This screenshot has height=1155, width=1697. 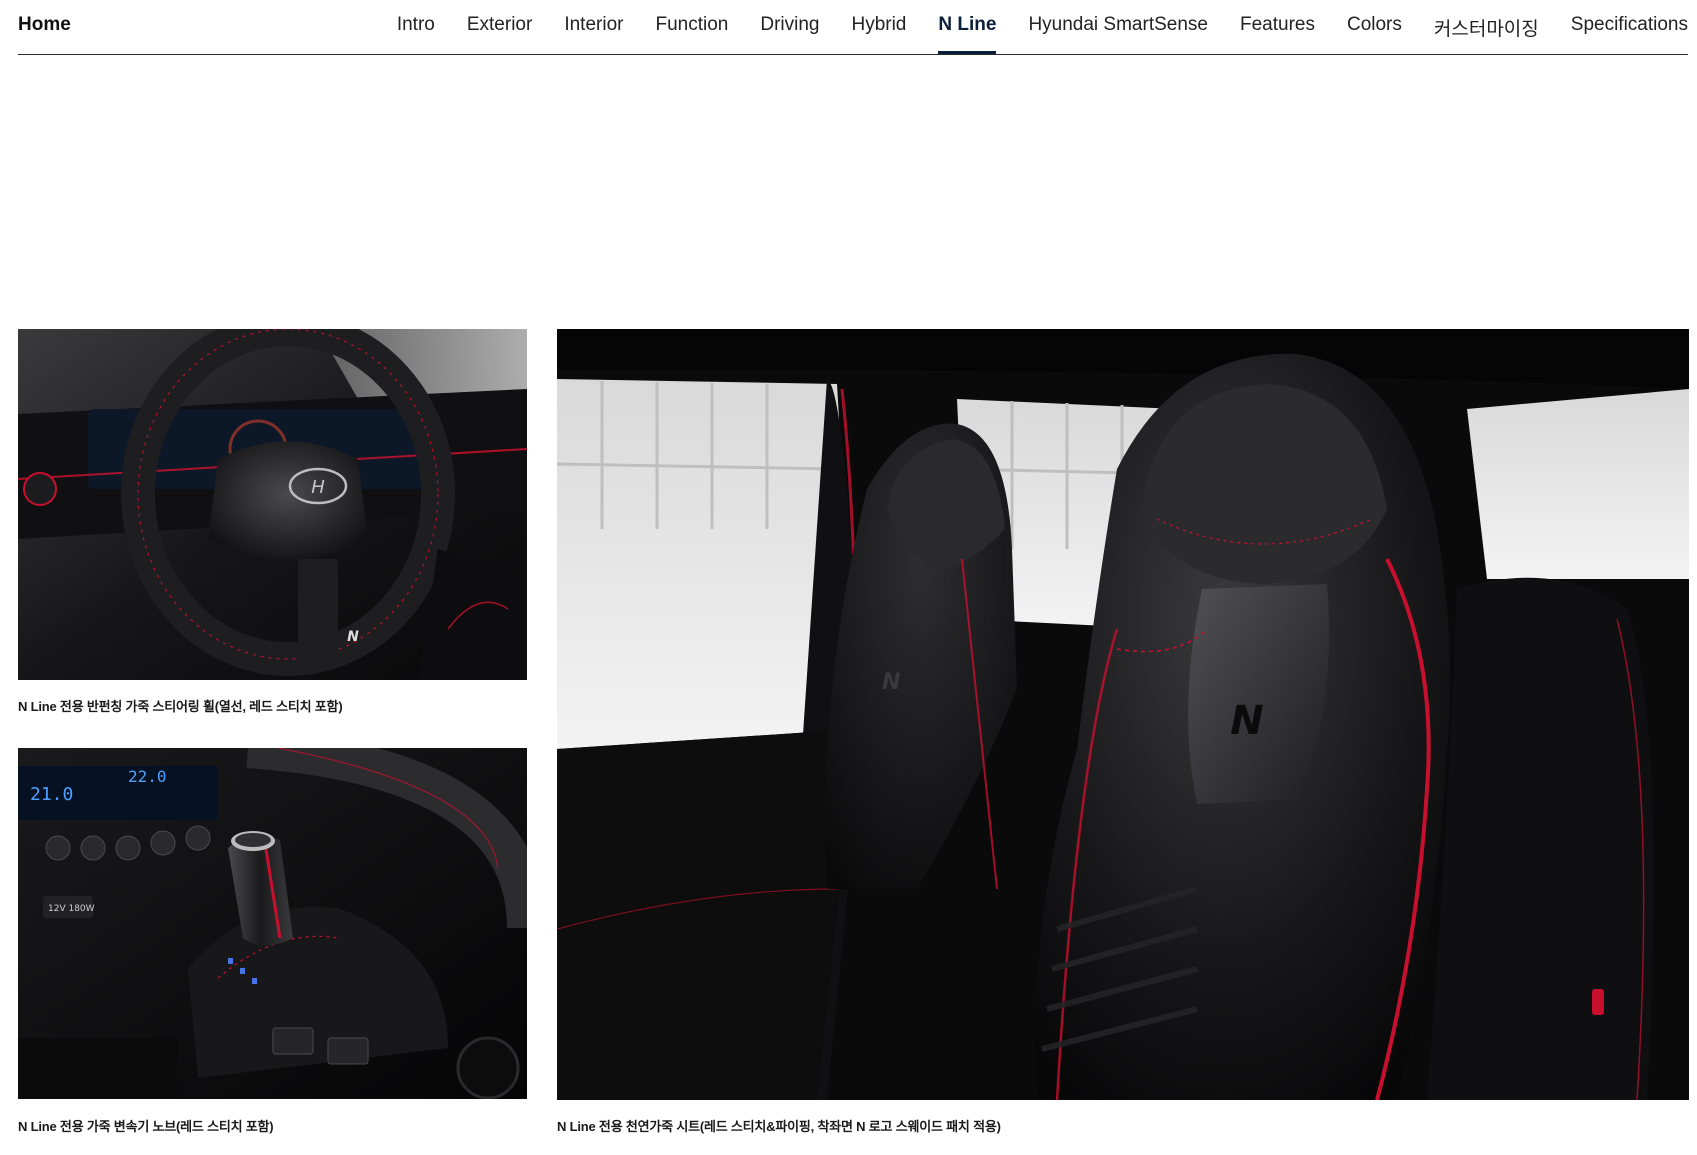 I want to click on tab-driving: Driving, so click(x=789, y=27).